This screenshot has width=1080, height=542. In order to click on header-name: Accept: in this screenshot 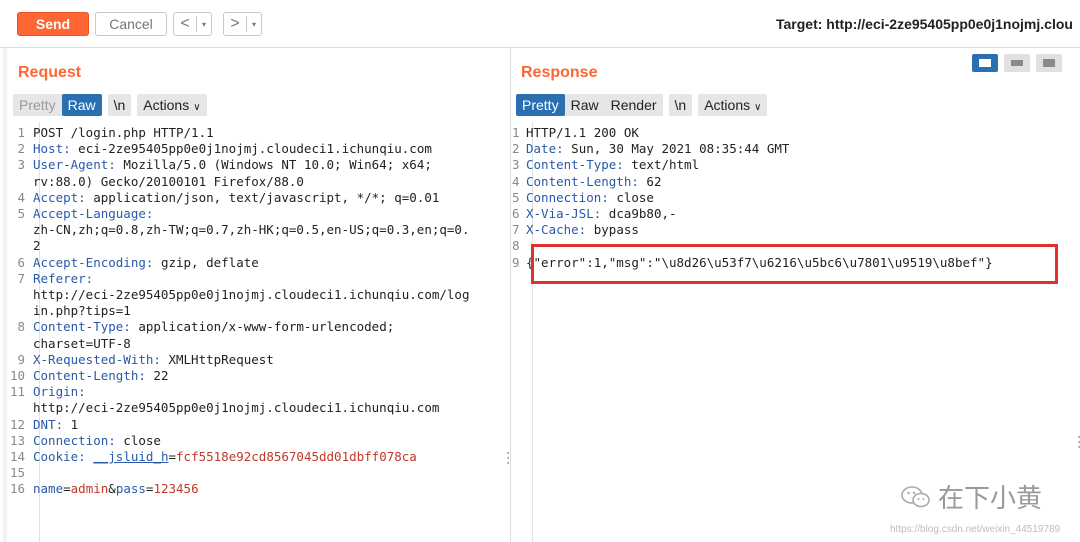, I will do `click(59, 197)`.